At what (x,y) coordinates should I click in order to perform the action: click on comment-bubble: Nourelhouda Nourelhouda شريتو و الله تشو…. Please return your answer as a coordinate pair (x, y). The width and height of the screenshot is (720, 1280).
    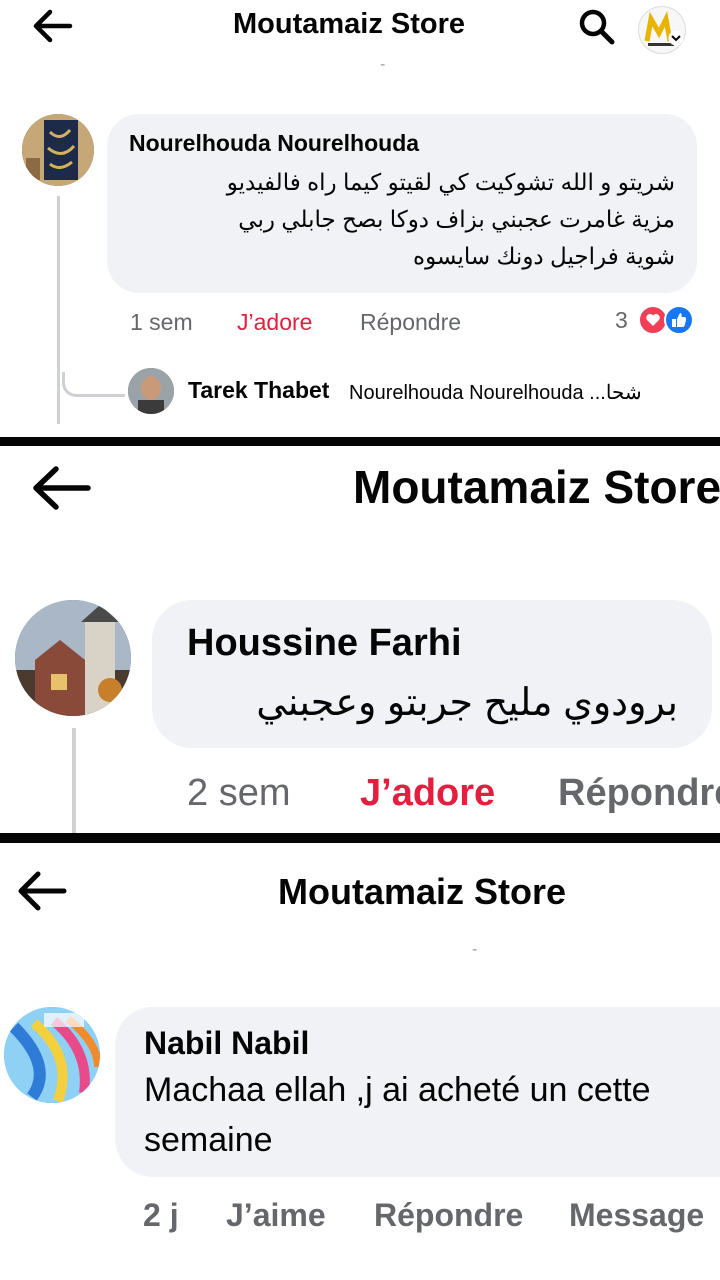
    Looking at the image, I should click on (402, 203).